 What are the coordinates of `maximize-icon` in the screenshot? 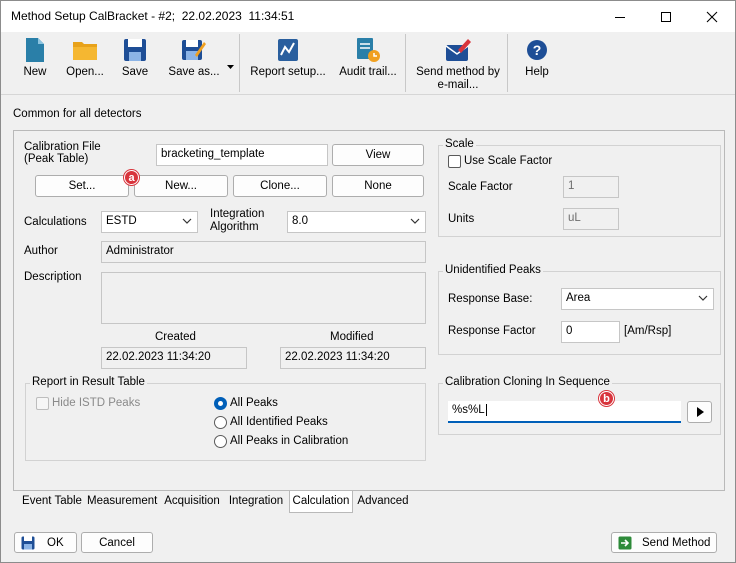 It's located at (666, 16).